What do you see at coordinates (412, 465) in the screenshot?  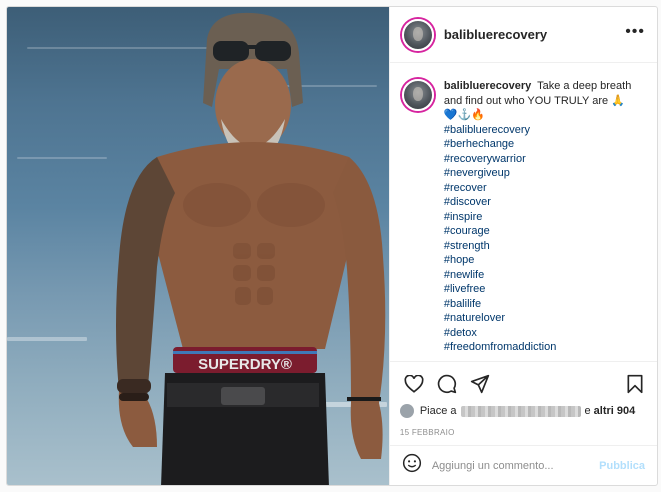 I see `emoji-icon` at bounding box center [412, 465].